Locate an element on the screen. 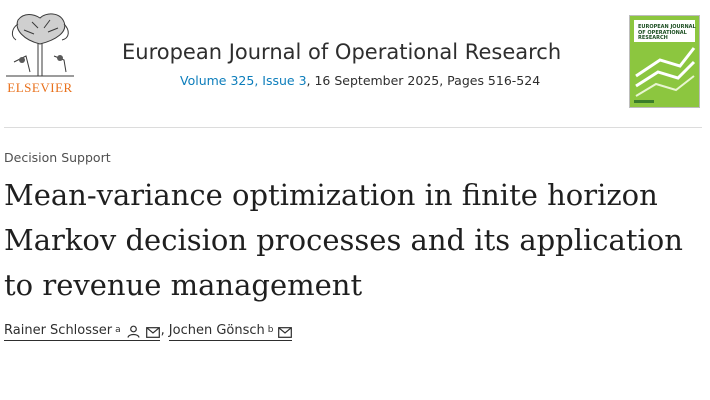  elsevier-logo: ELSEVIER is located at coordinates (40, 52).